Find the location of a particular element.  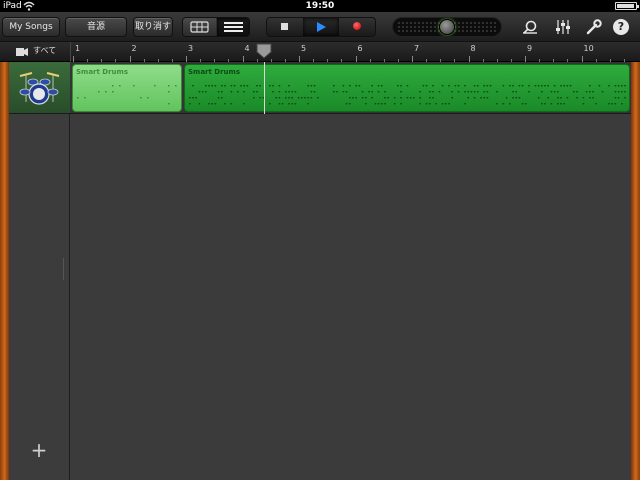

master-volume-slider is located at coordinates (447, 27).